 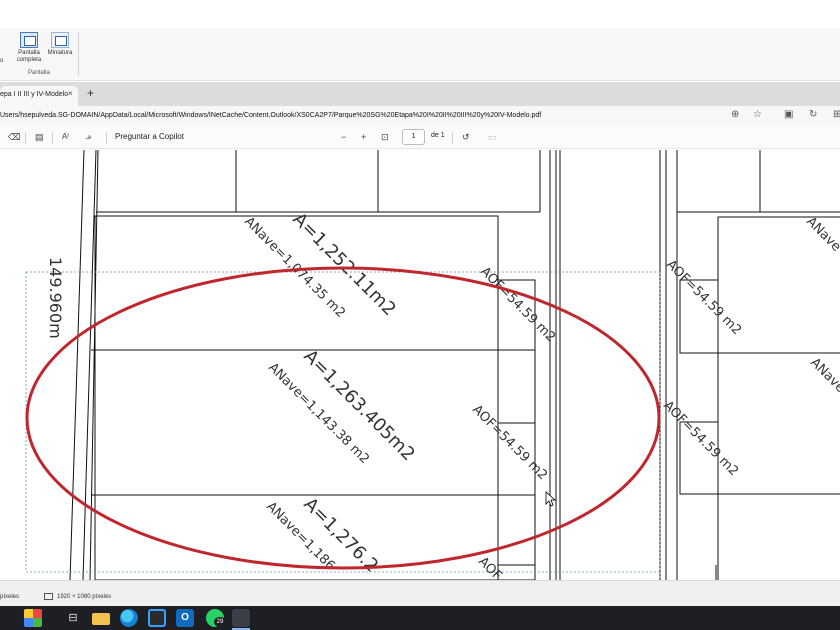 I want to click on fullscreen-label: Pantalla completa, so click(x=29, y=56).